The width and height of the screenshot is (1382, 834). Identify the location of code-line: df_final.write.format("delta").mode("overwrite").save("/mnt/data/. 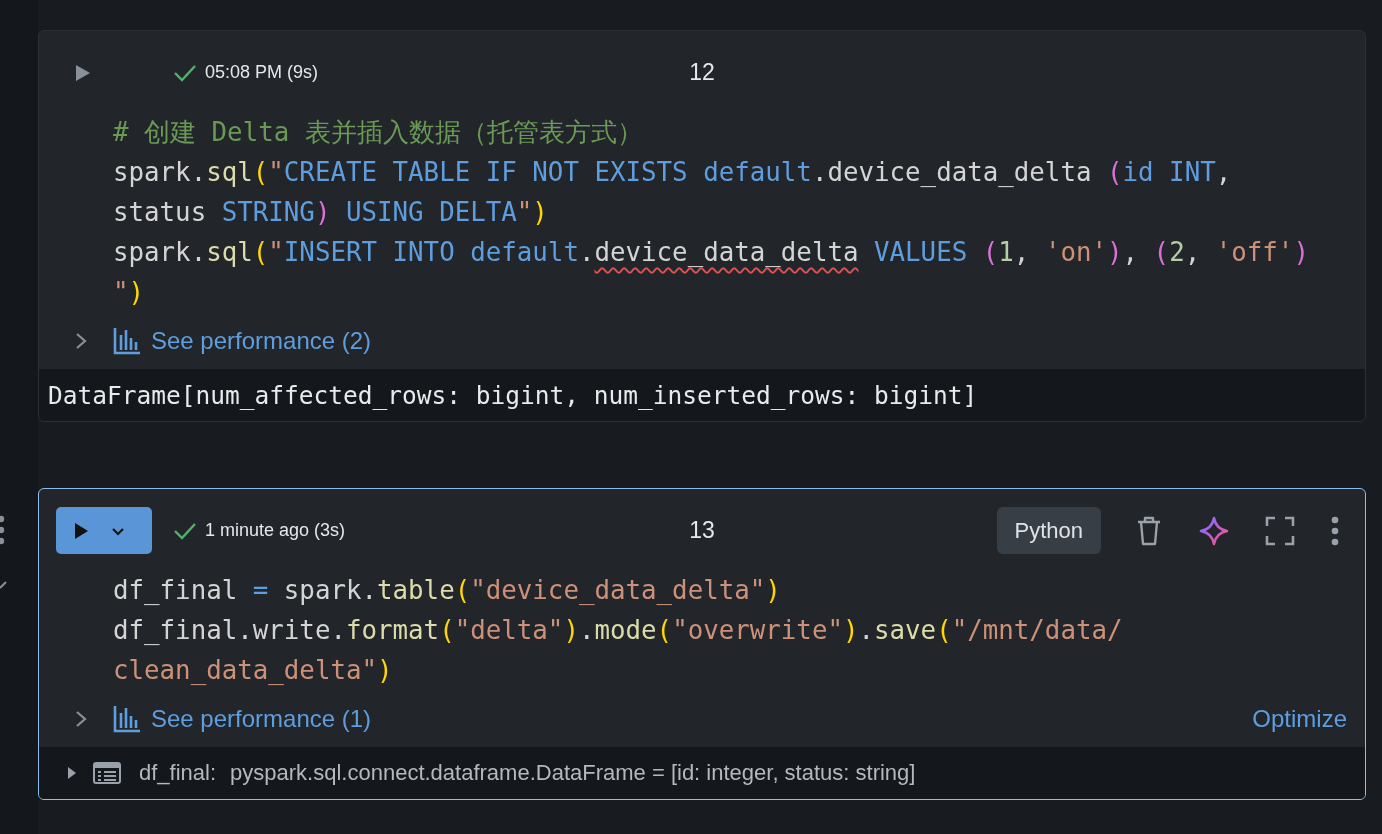
(618, 630).